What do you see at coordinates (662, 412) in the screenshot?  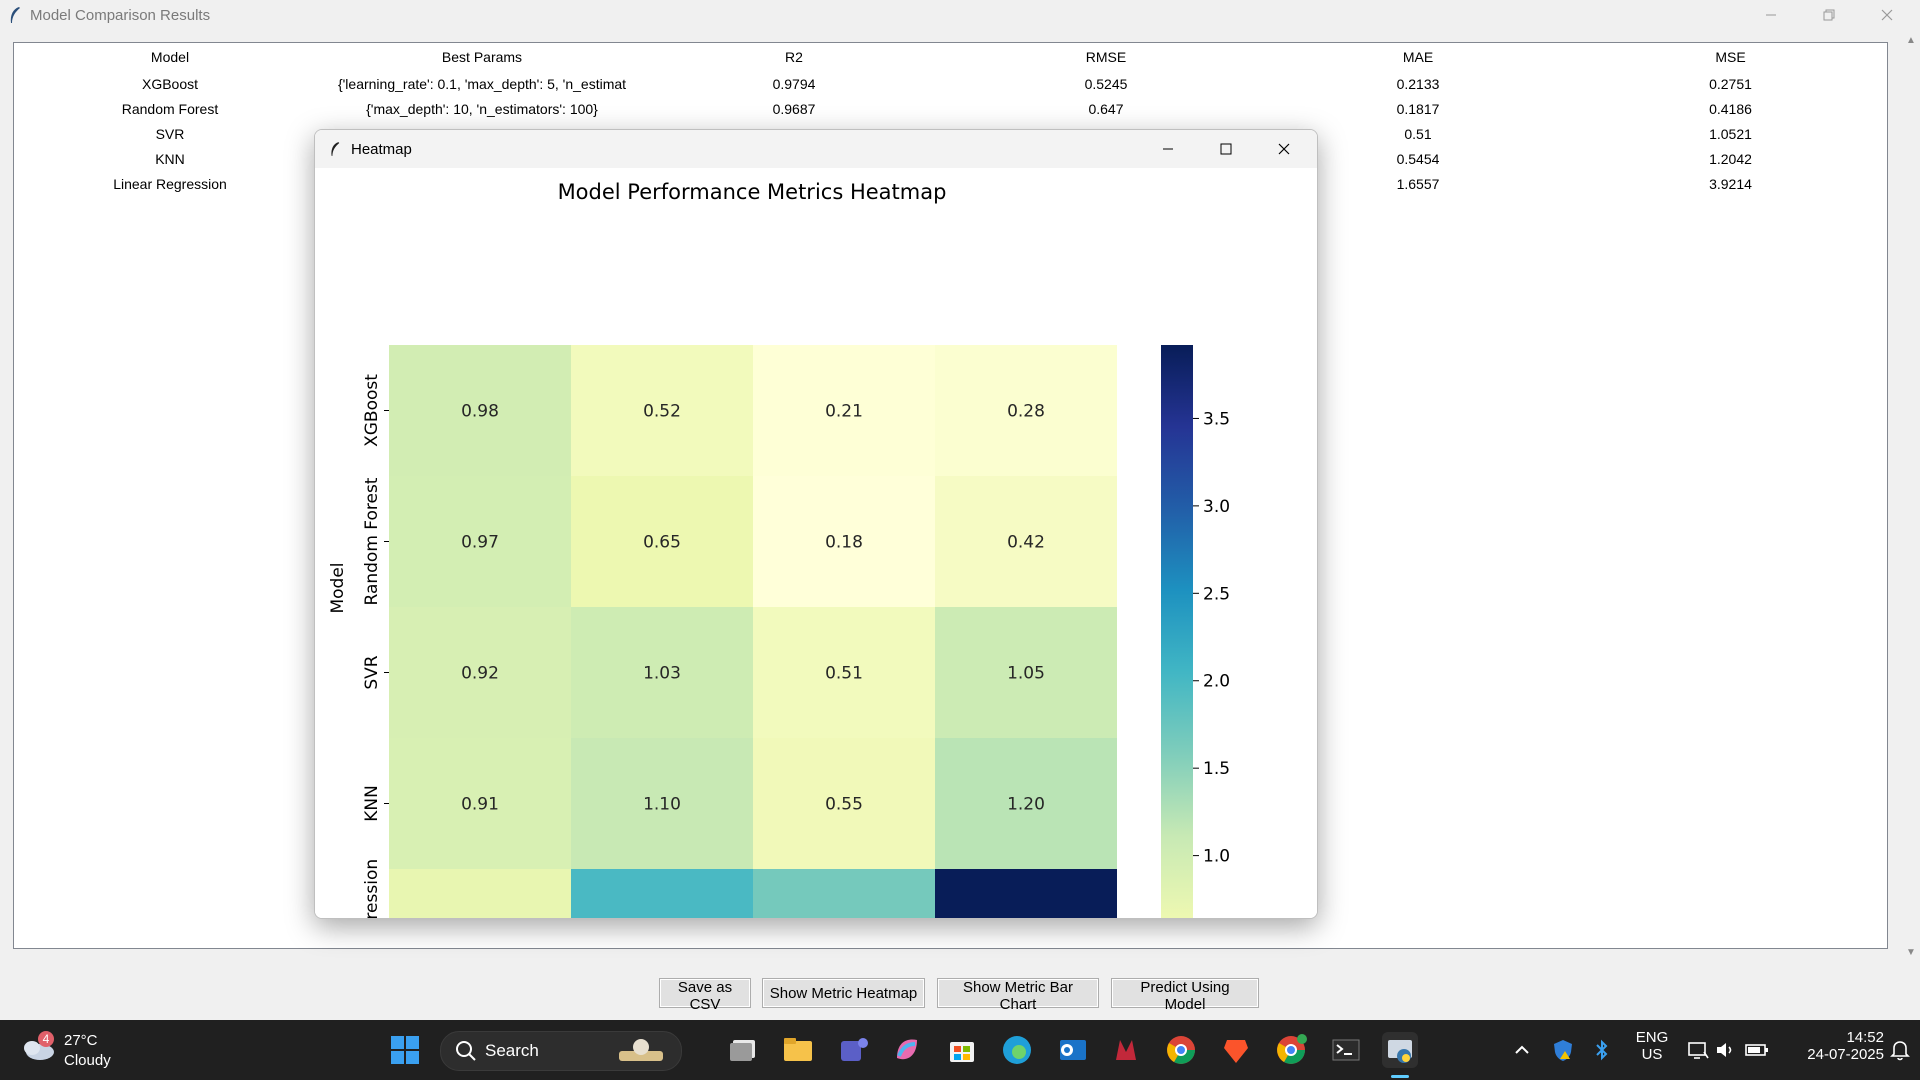 I see `heatmap-cell-label: 0.52` at bounding box center [662, 412].